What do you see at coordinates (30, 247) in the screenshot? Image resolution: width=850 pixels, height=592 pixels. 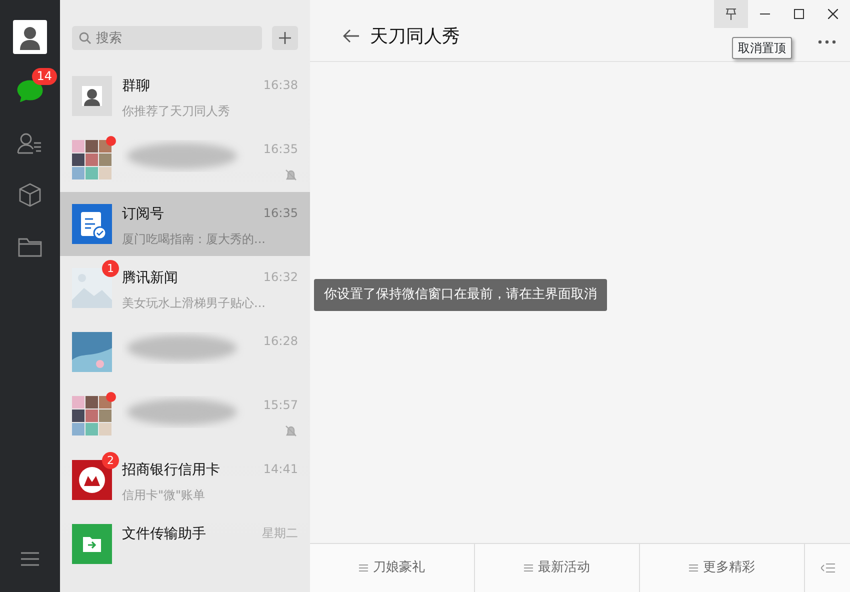 I see `folder-icon` at bounding box center [30, 247].